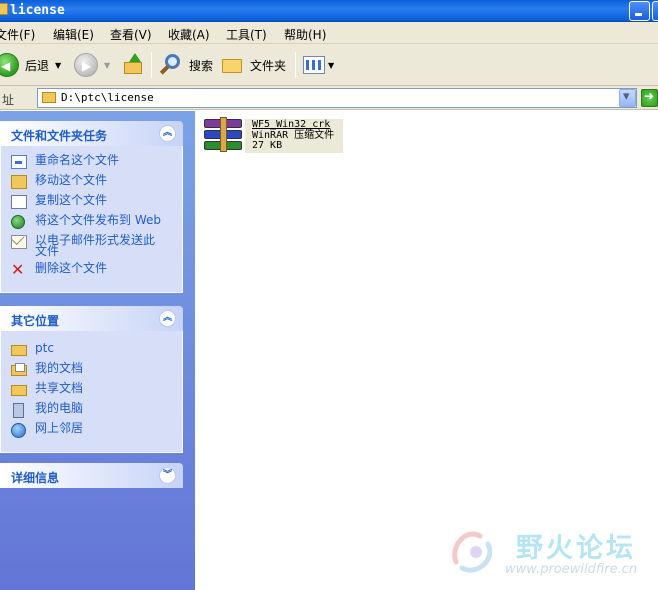 Image resolution: width=658 pixels, height=590 pixels. Describe the element at coordinates (9, 65) in the screenshot. I see `back-arrow-icon: ◀` at that location.